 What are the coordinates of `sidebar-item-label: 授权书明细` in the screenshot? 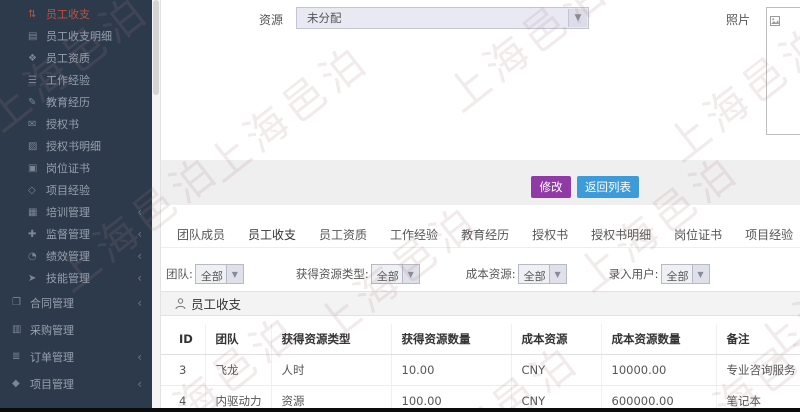 It's located at (73, 146).